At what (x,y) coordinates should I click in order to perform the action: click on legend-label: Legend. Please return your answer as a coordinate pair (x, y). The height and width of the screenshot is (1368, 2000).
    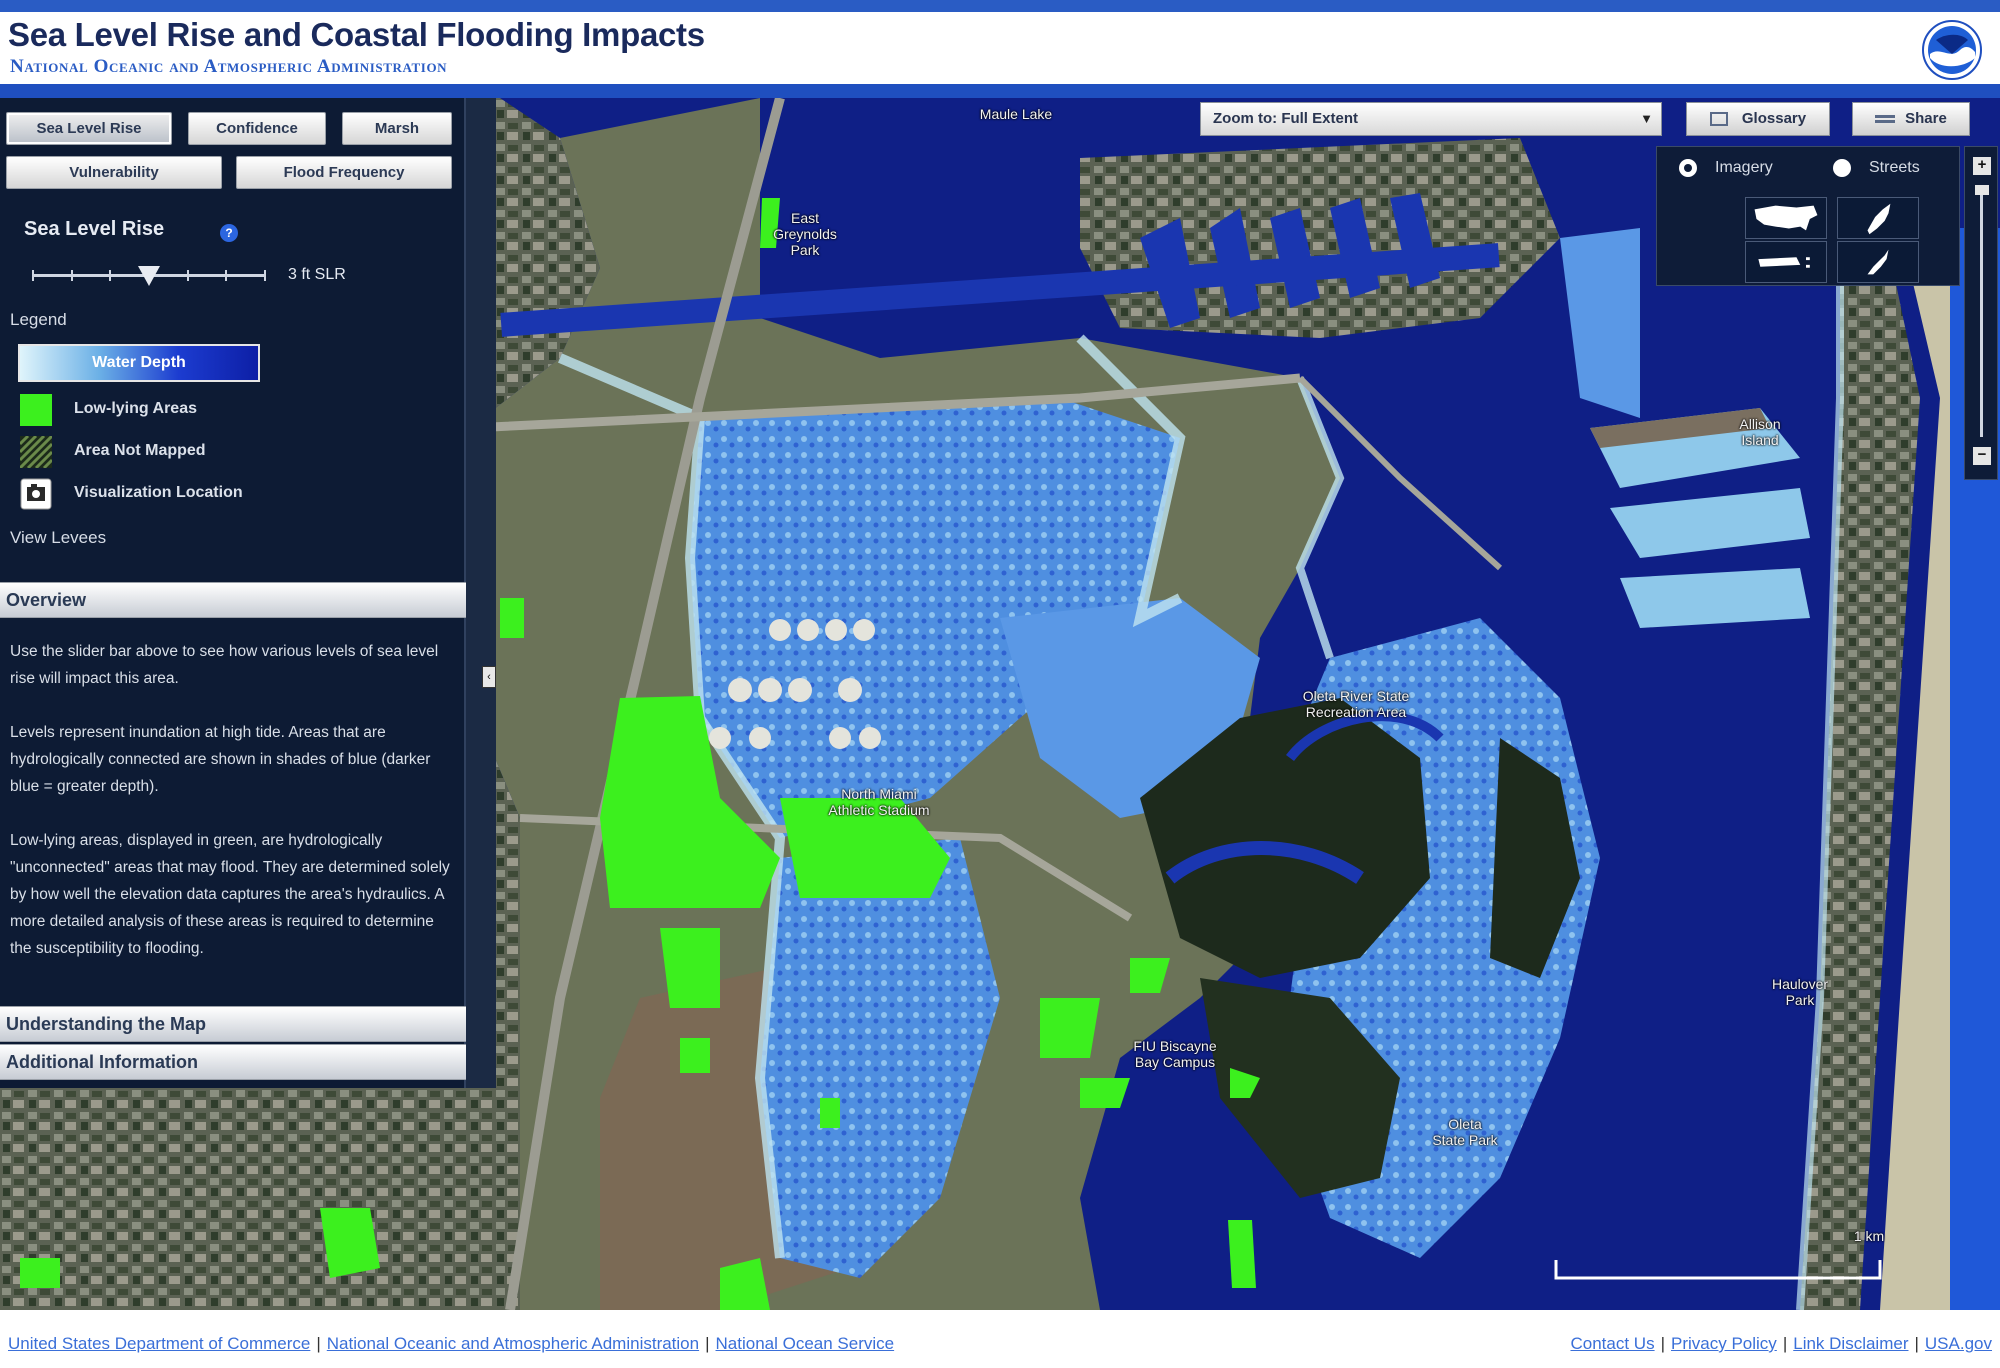
    Looking at the image, I should click on (38, 319).